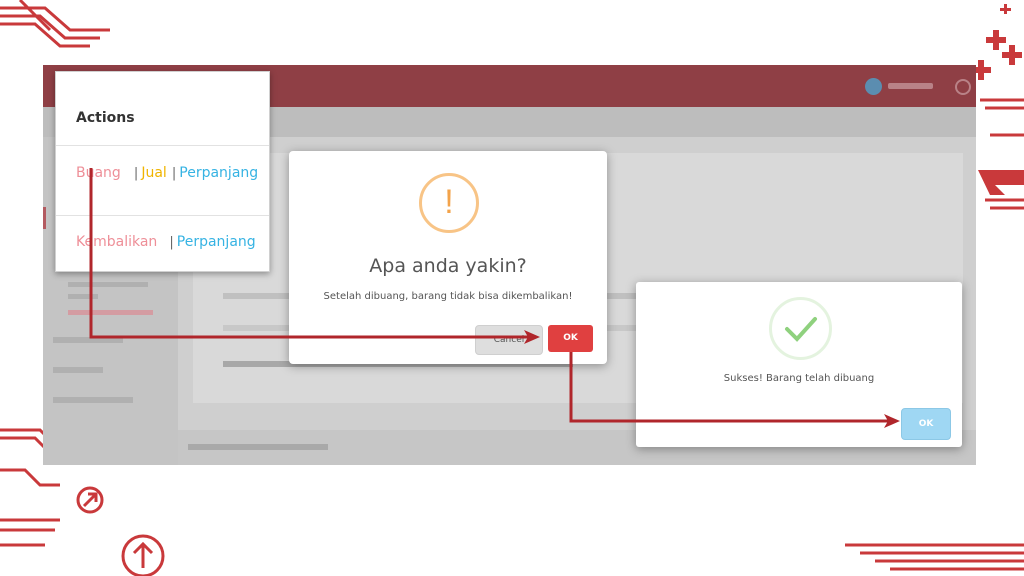 The width and height of the screenshot is (1024, 576). What do you see at coordinates (110, 312) in the screenshot?
I see `sidebar-blur-active` at bounding box center [110, 312].